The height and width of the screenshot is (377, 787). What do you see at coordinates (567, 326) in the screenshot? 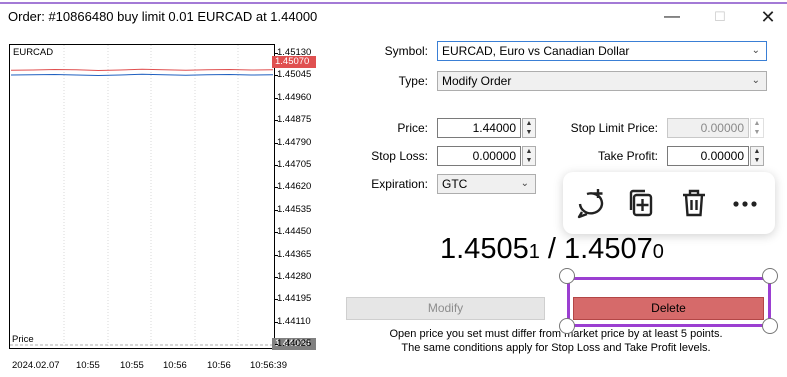
I see `resize-handle-bottom-left` at bounding box center [567, 326].